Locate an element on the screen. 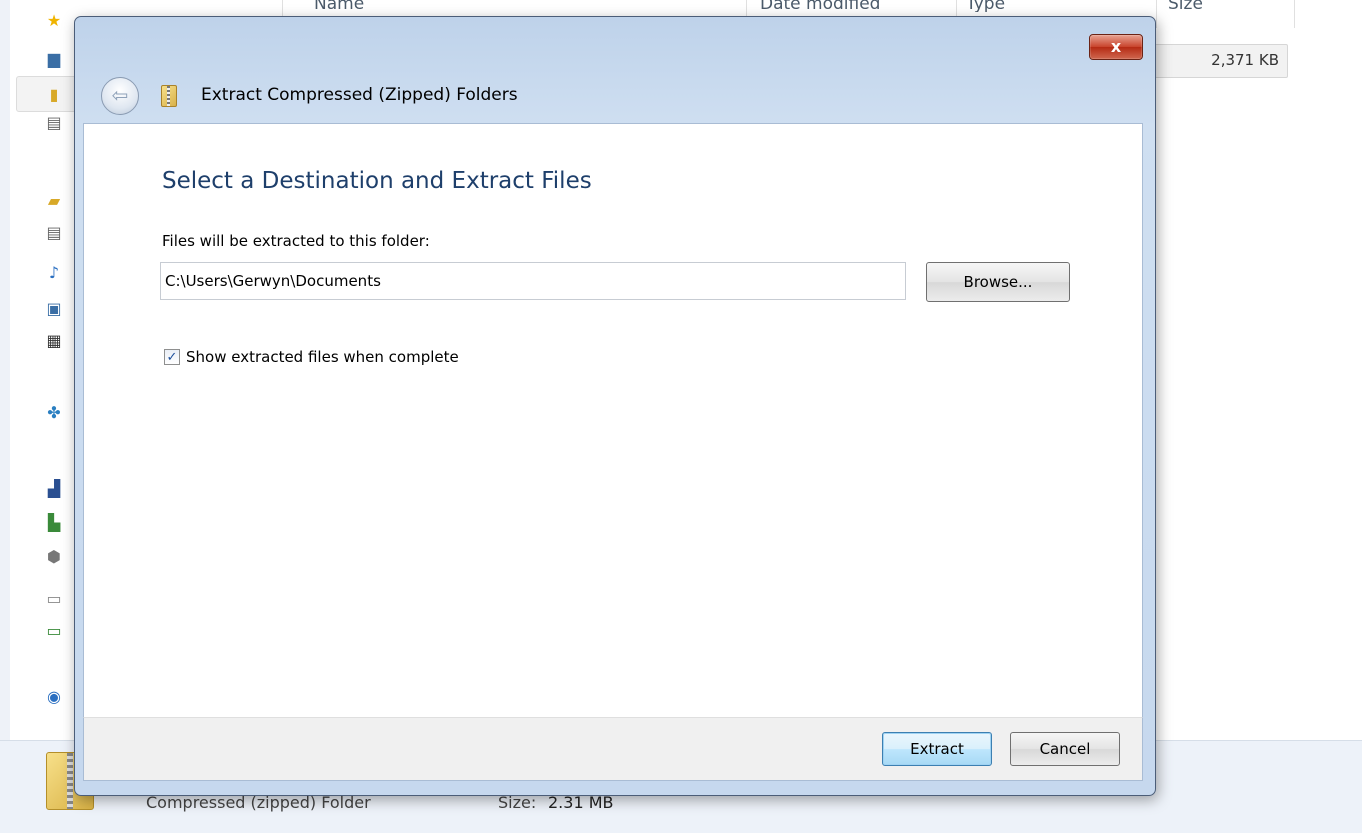 The image size is (1362, 833). pictures-icon: ▣ is located at coordinates (54, 308).